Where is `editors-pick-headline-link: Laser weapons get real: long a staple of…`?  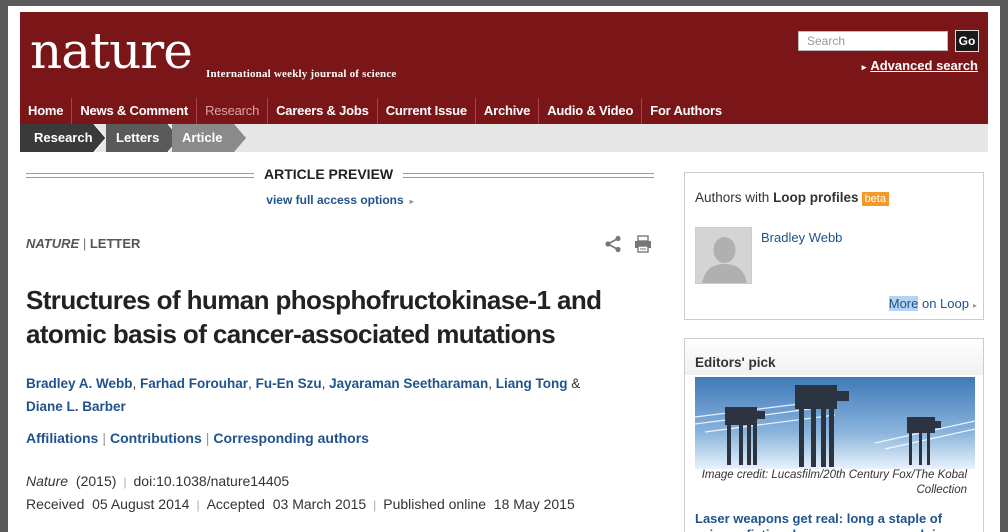
editors-pick-headline-link: Laser weapons get real: long a staple of… is located at coordinates (836, 521).